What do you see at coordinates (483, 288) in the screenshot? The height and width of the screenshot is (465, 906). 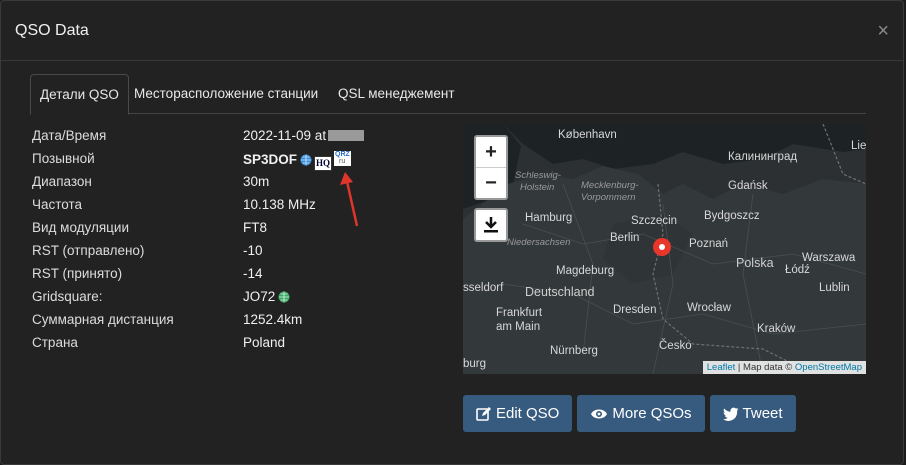 I see `map-label-dusseldorf: sseldorf` at bounding box center [483, 288].